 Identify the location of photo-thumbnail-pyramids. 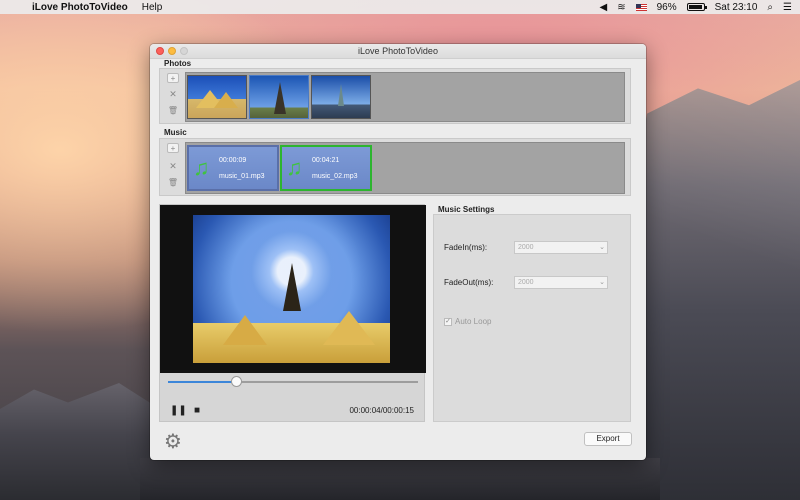
(217, 97).